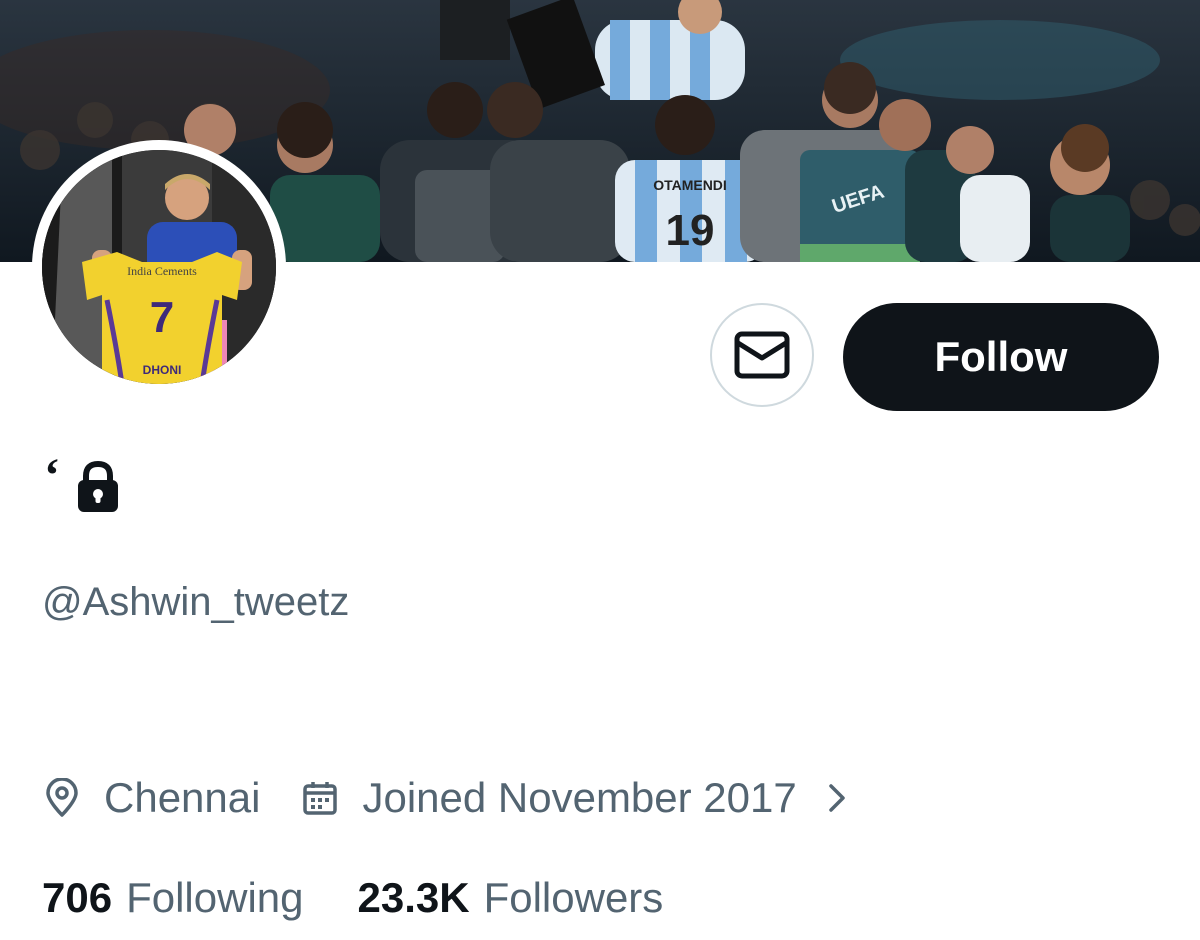 The width and height of the screenshot is (1200, 940). I want to click on location-item: Chennai, so click(152, 798).